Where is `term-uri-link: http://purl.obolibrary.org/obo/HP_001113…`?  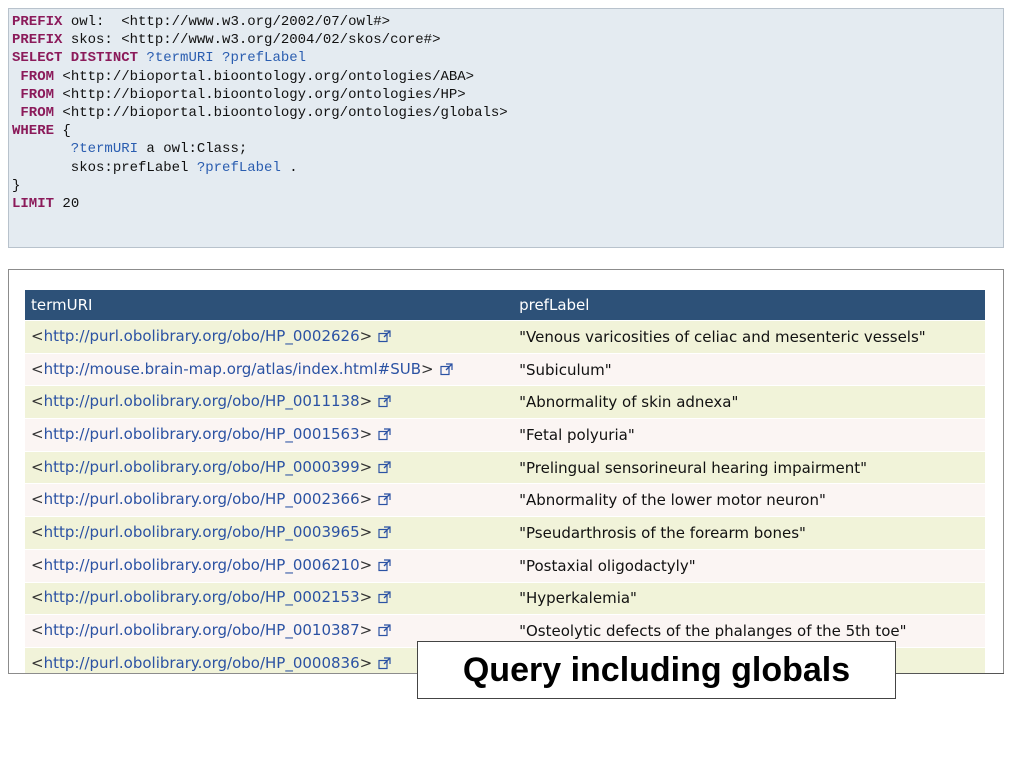 term-uri-link: http://purl.obolibrary.org/obo/HP_001113… is located at coordinates (202, 401).